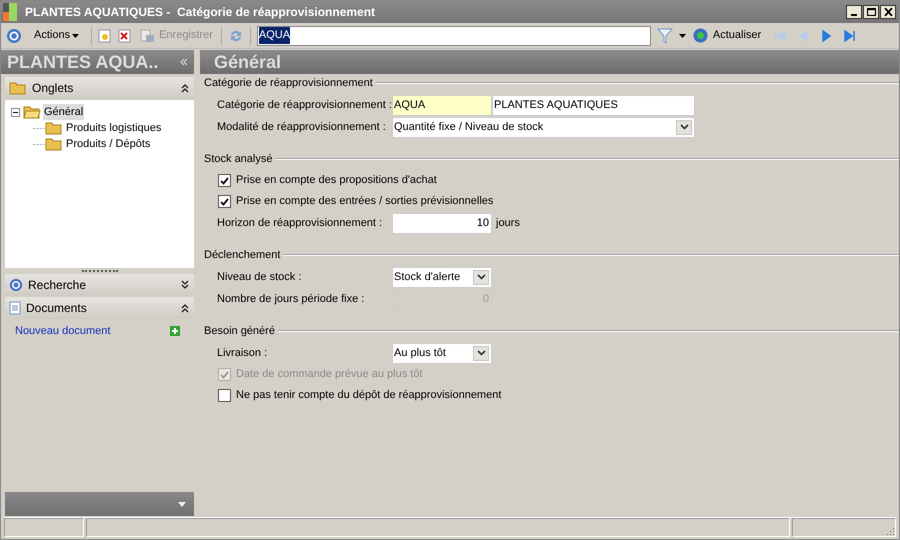  What do you see at coordinates (100, 271) in the screenshot?
I see `splitter-handle` at bounding box center [100, 271].